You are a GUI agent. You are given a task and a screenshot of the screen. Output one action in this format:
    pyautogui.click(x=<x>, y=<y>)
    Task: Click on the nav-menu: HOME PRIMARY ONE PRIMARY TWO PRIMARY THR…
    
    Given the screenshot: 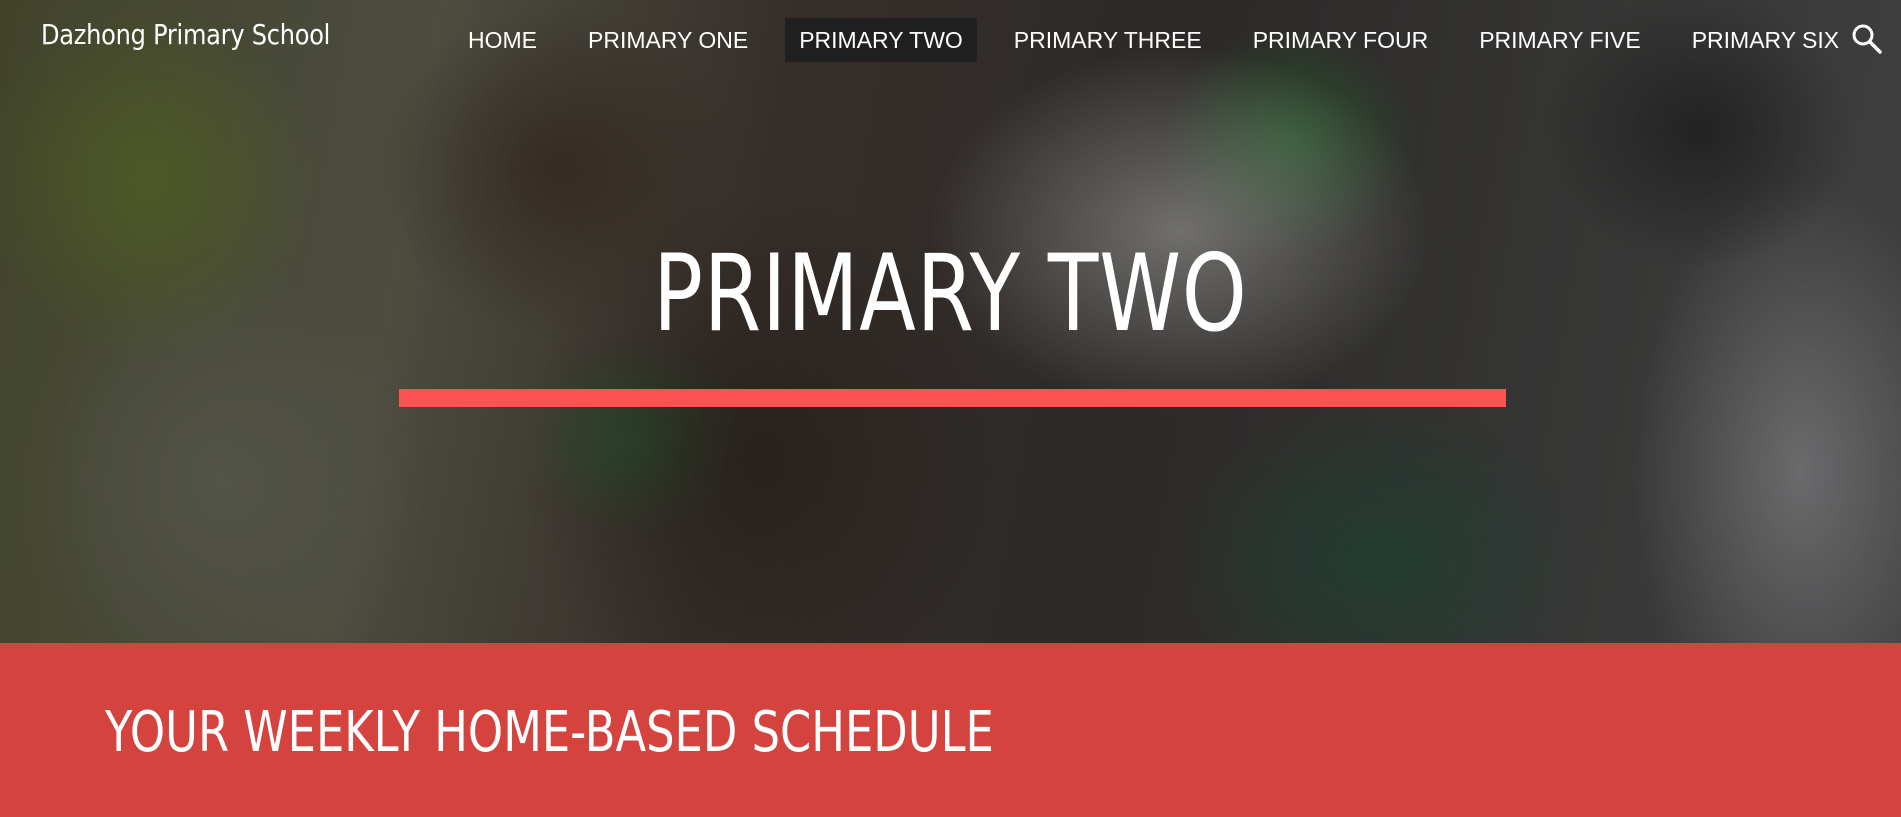 What is the action you would take?
    pyautogui.click(x=1165, y=40)
    